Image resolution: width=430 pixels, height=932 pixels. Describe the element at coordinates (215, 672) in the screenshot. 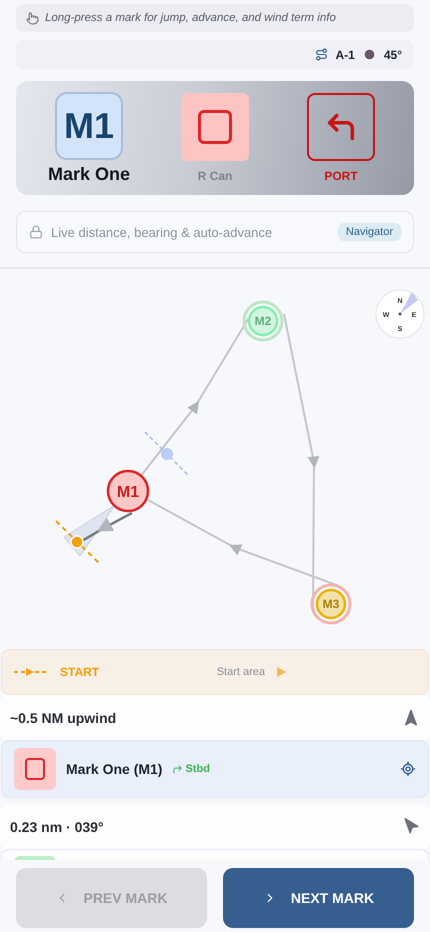

I see `start-row: START Start area` at that location.